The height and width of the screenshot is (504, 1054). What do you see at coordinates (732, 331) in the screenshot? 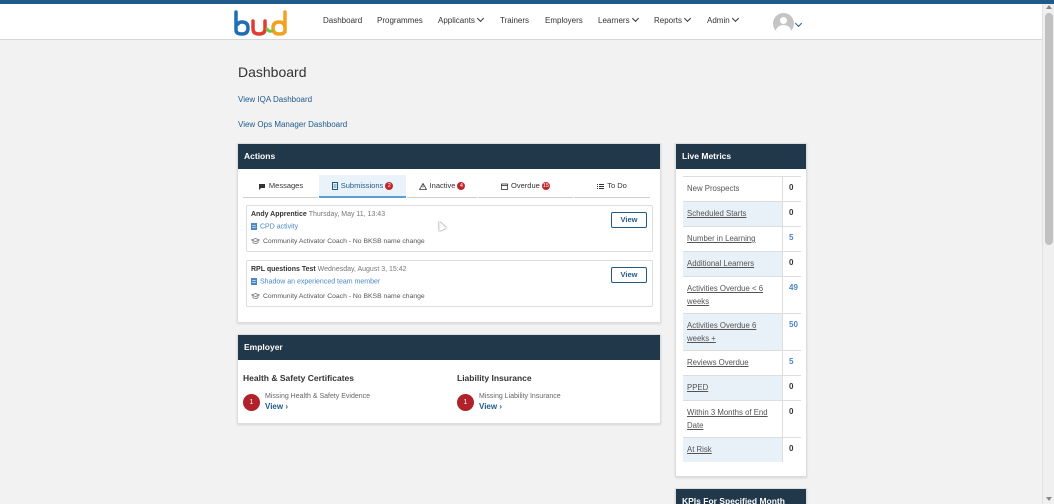
I see `metric-activities-overdue-6-weeks-plus: Activities Overdue 6 weeks +` at bounding box center [732, 331].